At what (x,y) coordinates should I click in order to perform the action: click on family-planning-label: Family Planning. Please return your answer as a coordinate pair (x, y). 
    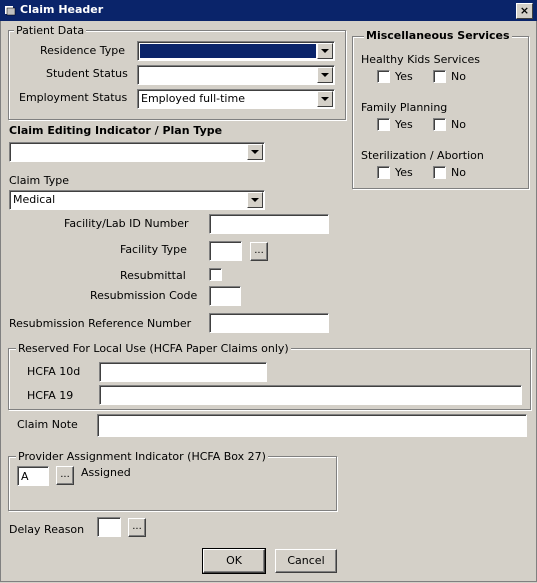
    Looking at the image, I should click on (404, 107).